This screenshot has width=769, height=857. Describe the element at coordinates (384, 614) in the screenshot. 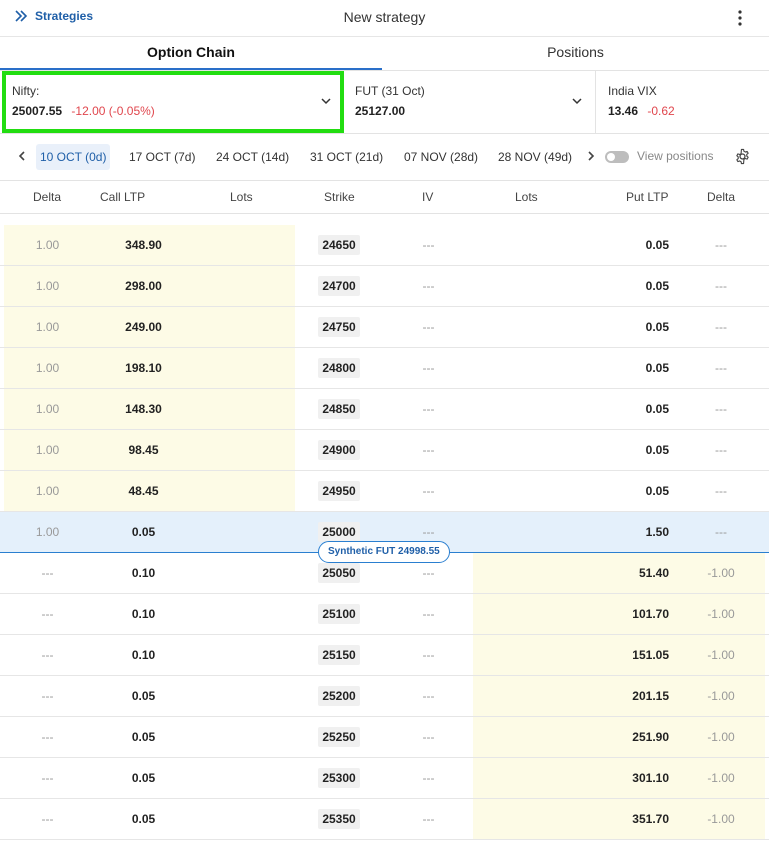

I see `table-row: --- 0.10 --- 101.70 -1.00 25100` at that location.